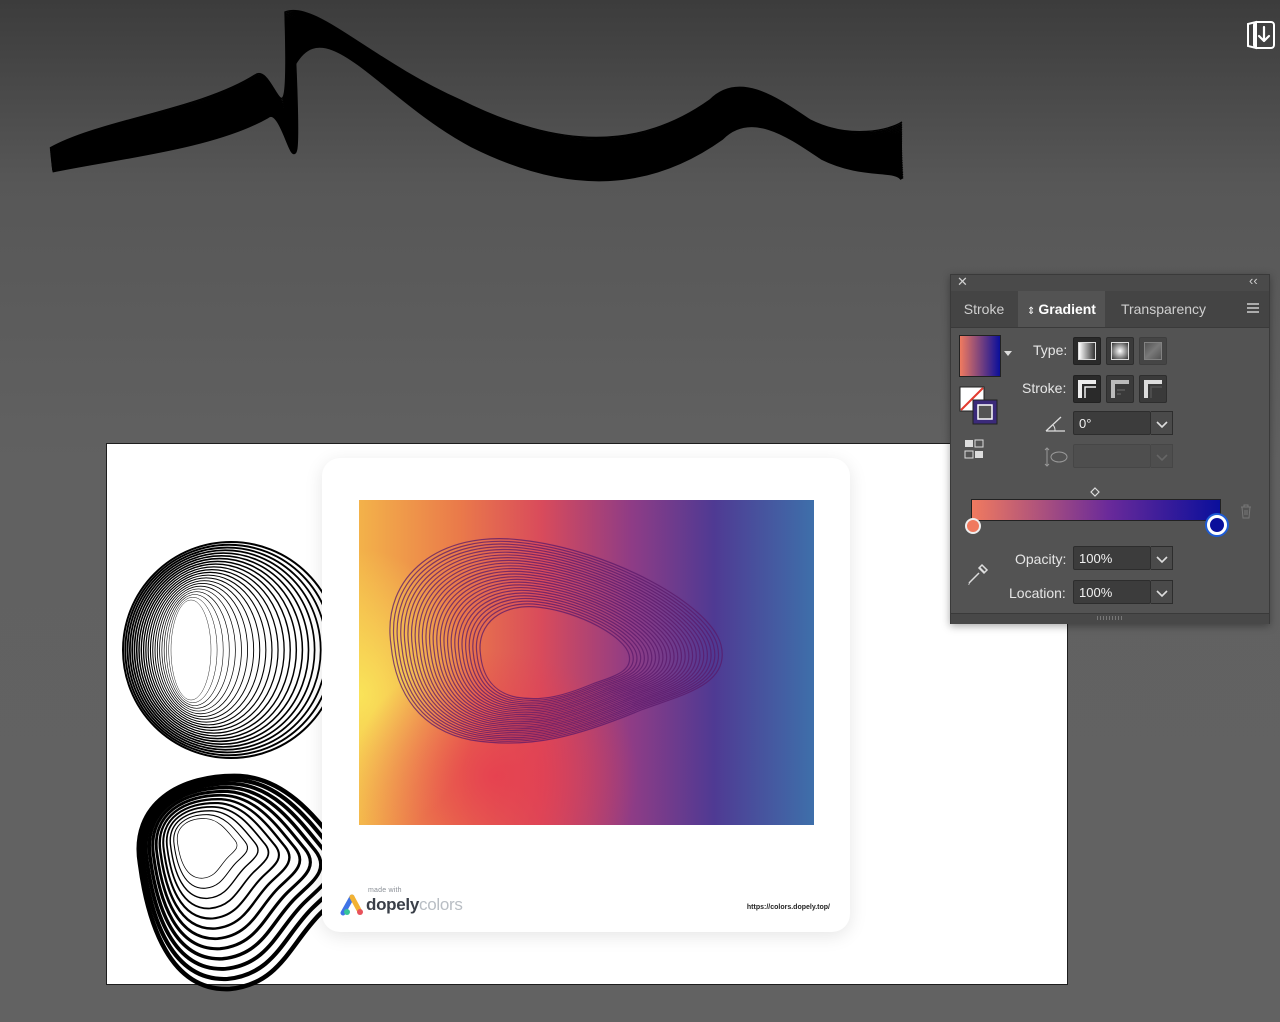  Describe the element at coordinates (962, 282) in the screenshot. I see `close-icon: ✕` at that location.